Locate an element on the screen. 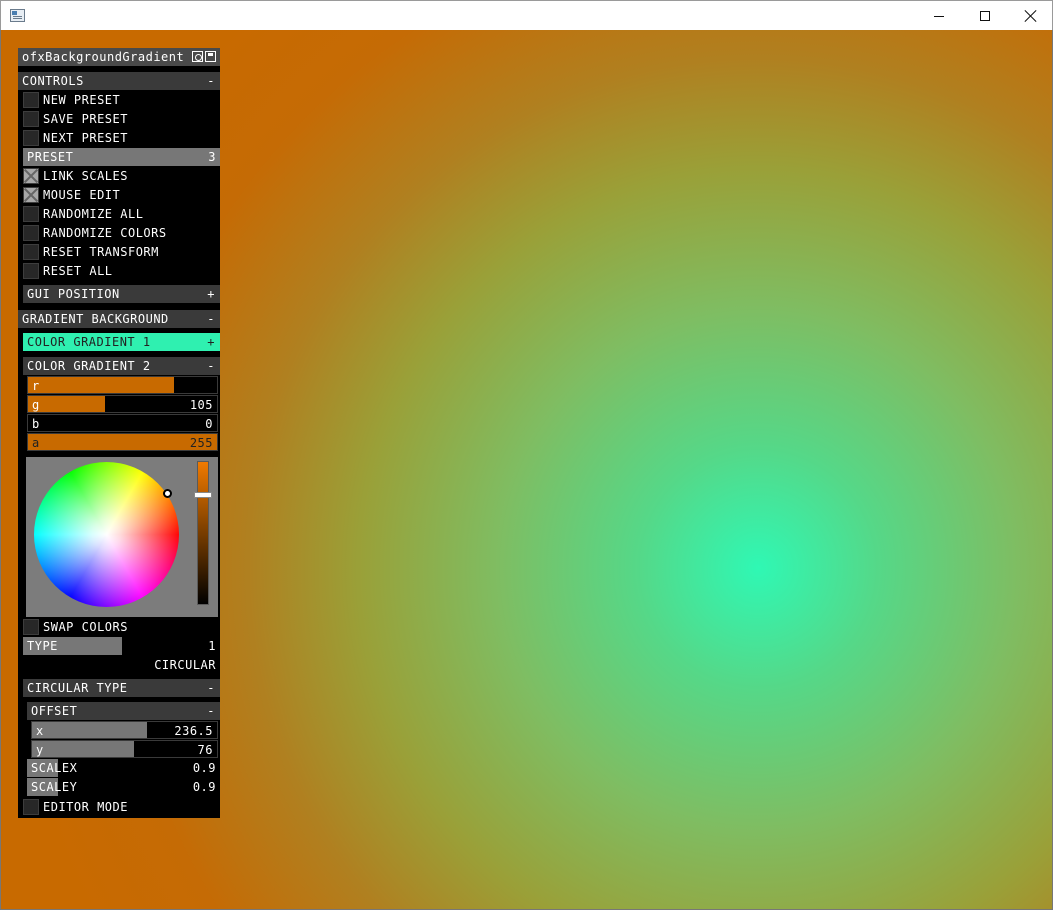 The width and height of the screenshot is (1053, 910). type-label: TYPE is located at coordinates (42, 646).